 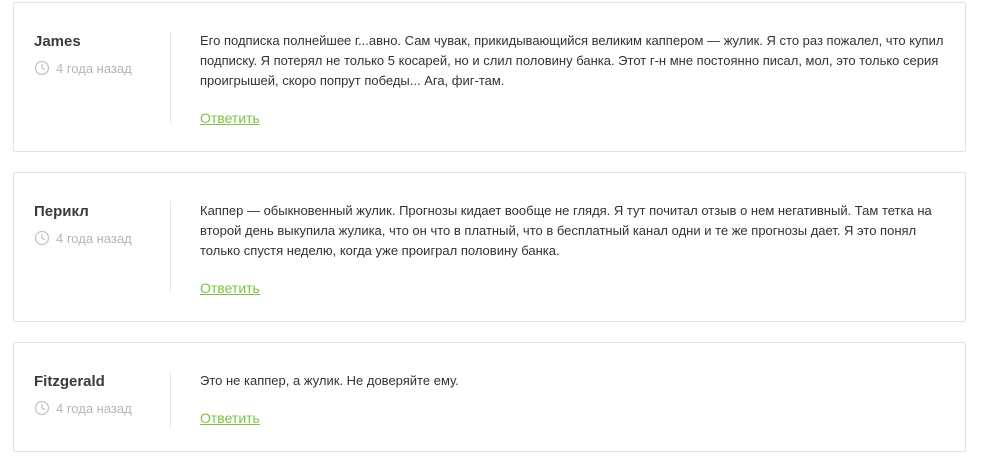 What do you see at coordinates (101, 54) in the screenshot?
I see `comment-meta: James 4 года назад` at bounding box center [101, 54].